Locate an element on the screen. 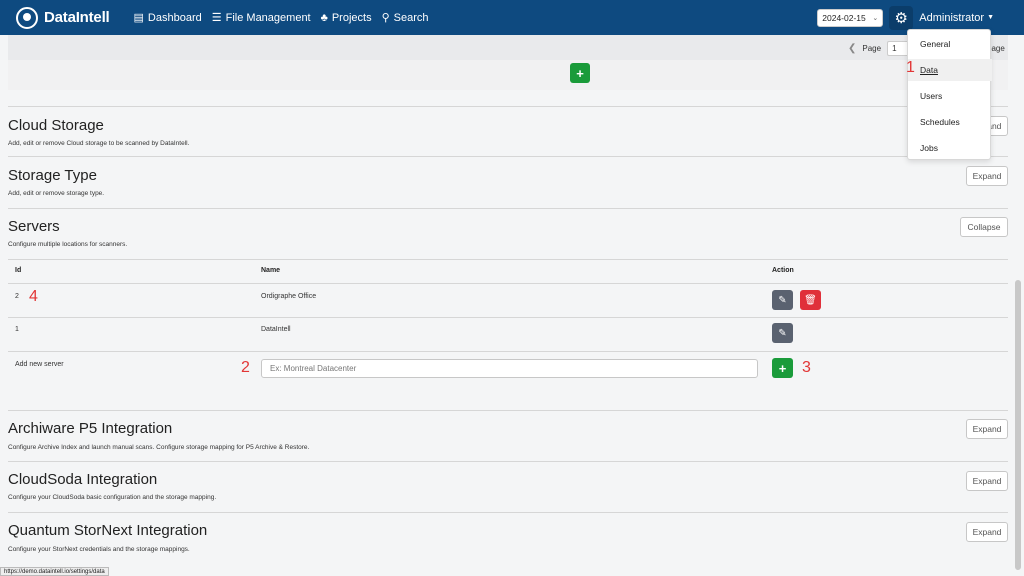 This screenshot has height=576, width=1024. nav-search: ⚲ Search is located at coordinates (405, 18).